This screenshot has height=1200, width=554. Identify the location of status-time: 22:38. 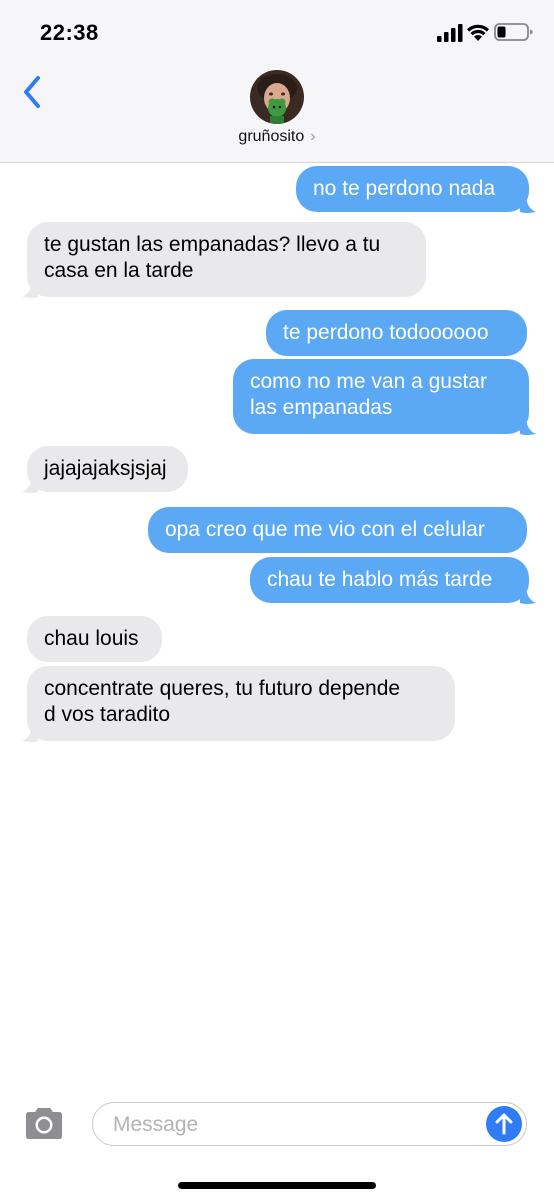
(69, 32).